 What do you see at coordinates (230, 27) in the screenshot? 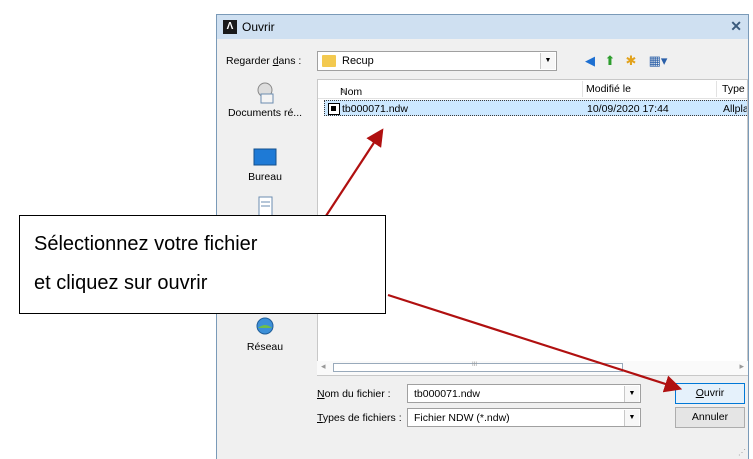
I see `app-logo-icon: Λ` at bounding box center [230, 27].